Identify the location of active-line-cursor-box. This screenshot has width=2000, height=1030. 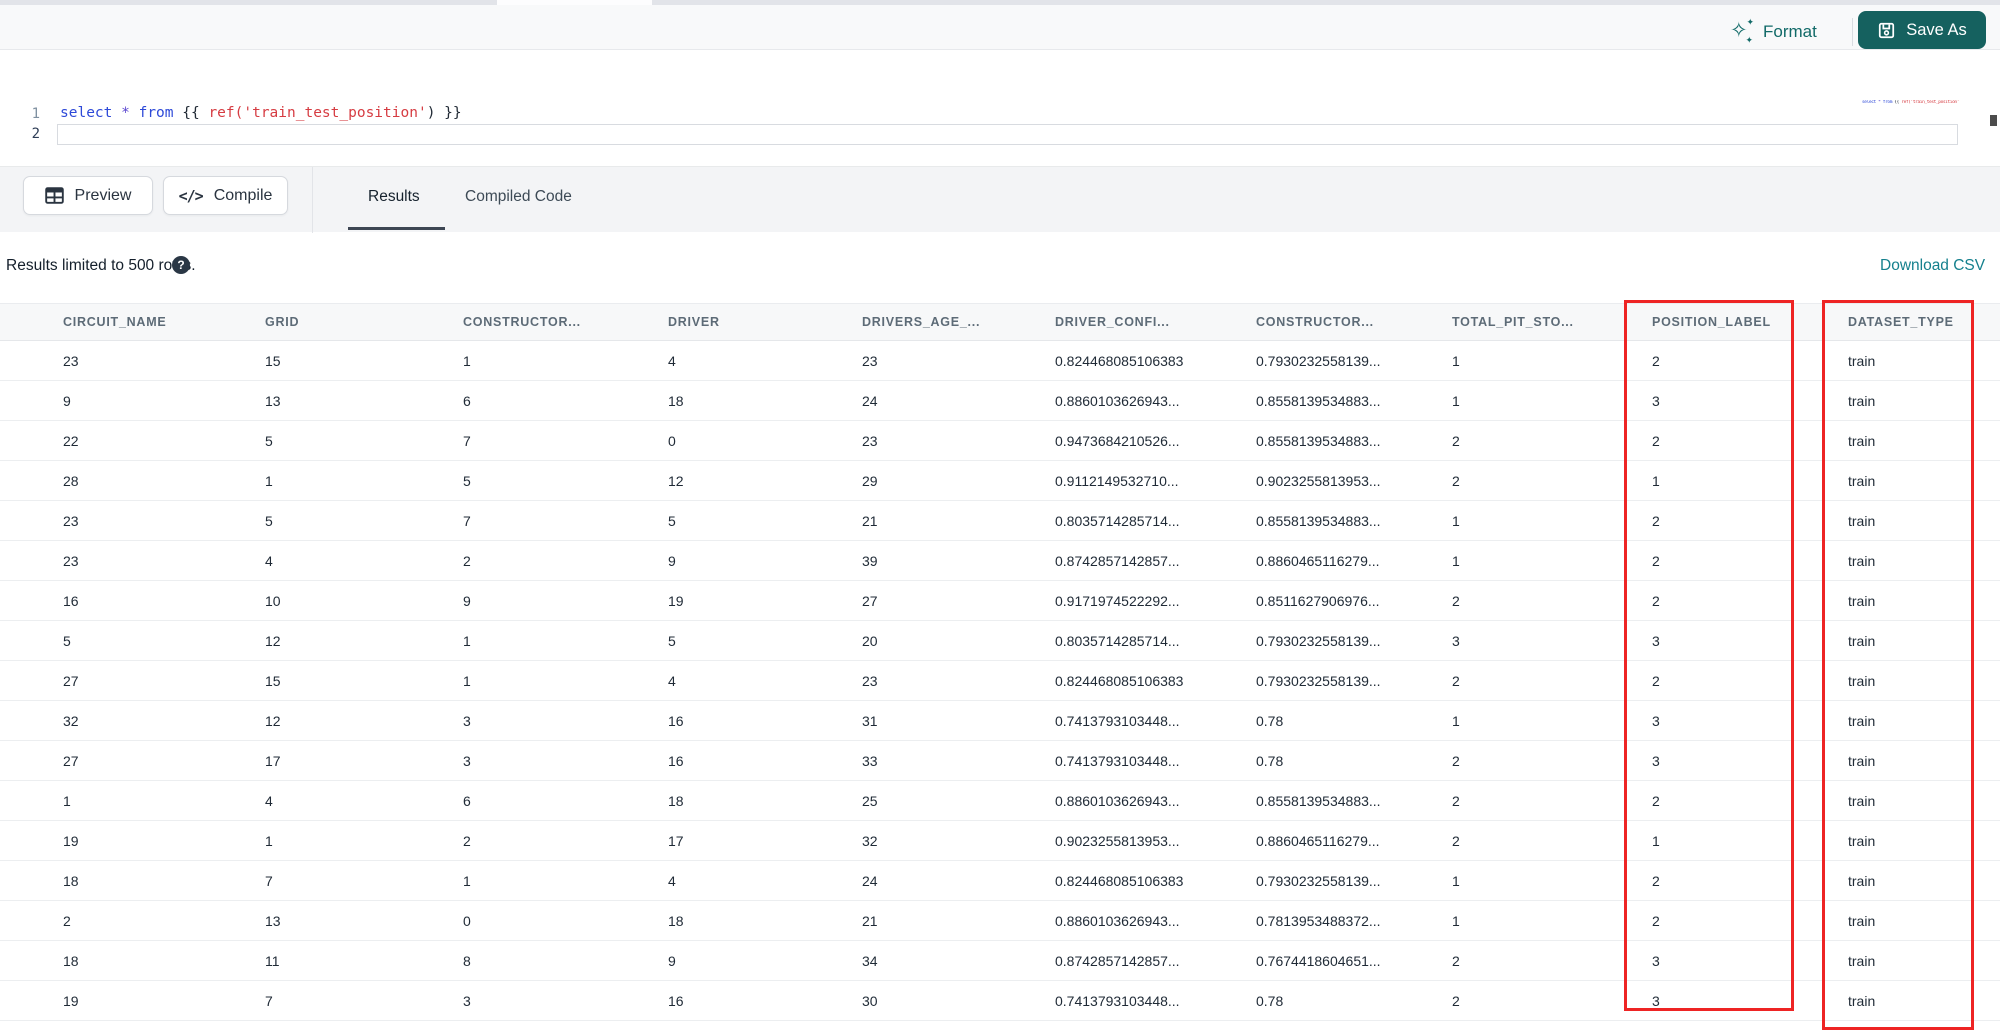
(1007, 134).